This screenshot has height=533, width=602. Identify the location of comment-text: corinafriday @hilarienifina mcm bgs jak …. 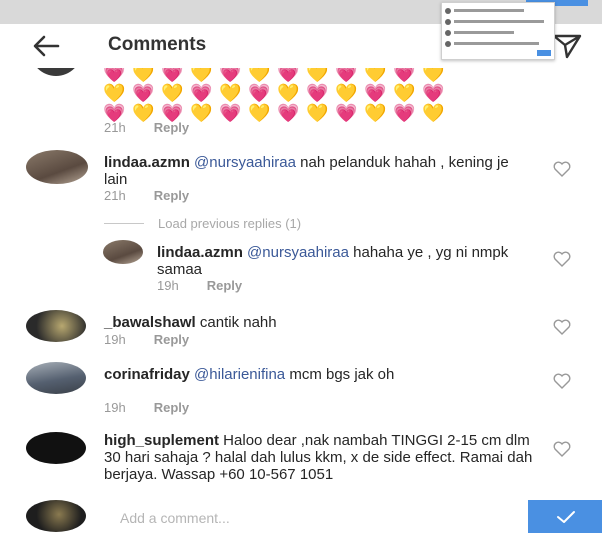
(314, 374).